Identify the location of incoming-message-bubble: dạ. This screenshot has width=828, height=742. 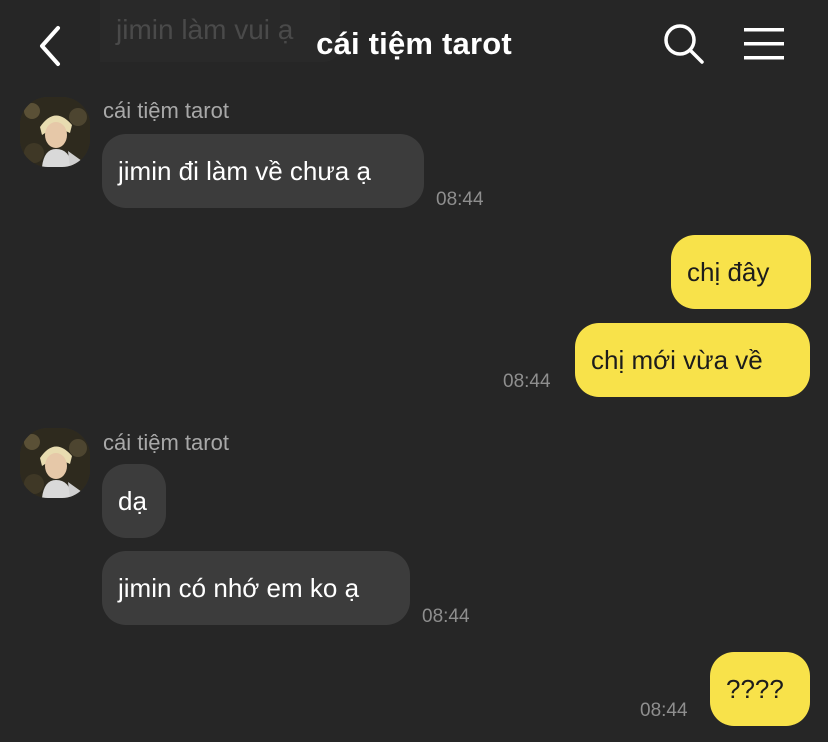
(134, 501).